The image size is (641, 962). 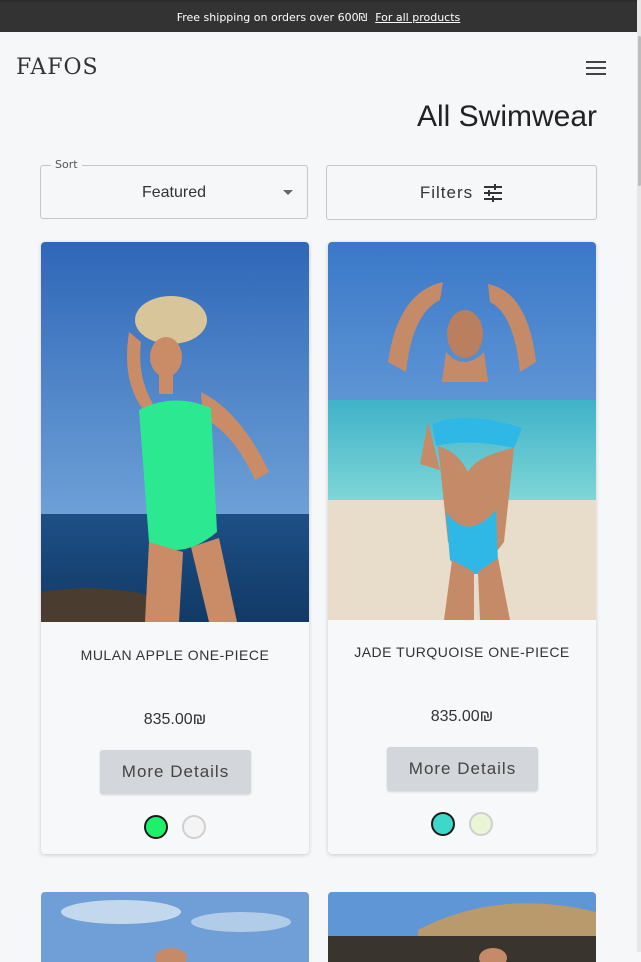 I want to click on page-title: All Swimwear, so click(x=506, y=116).